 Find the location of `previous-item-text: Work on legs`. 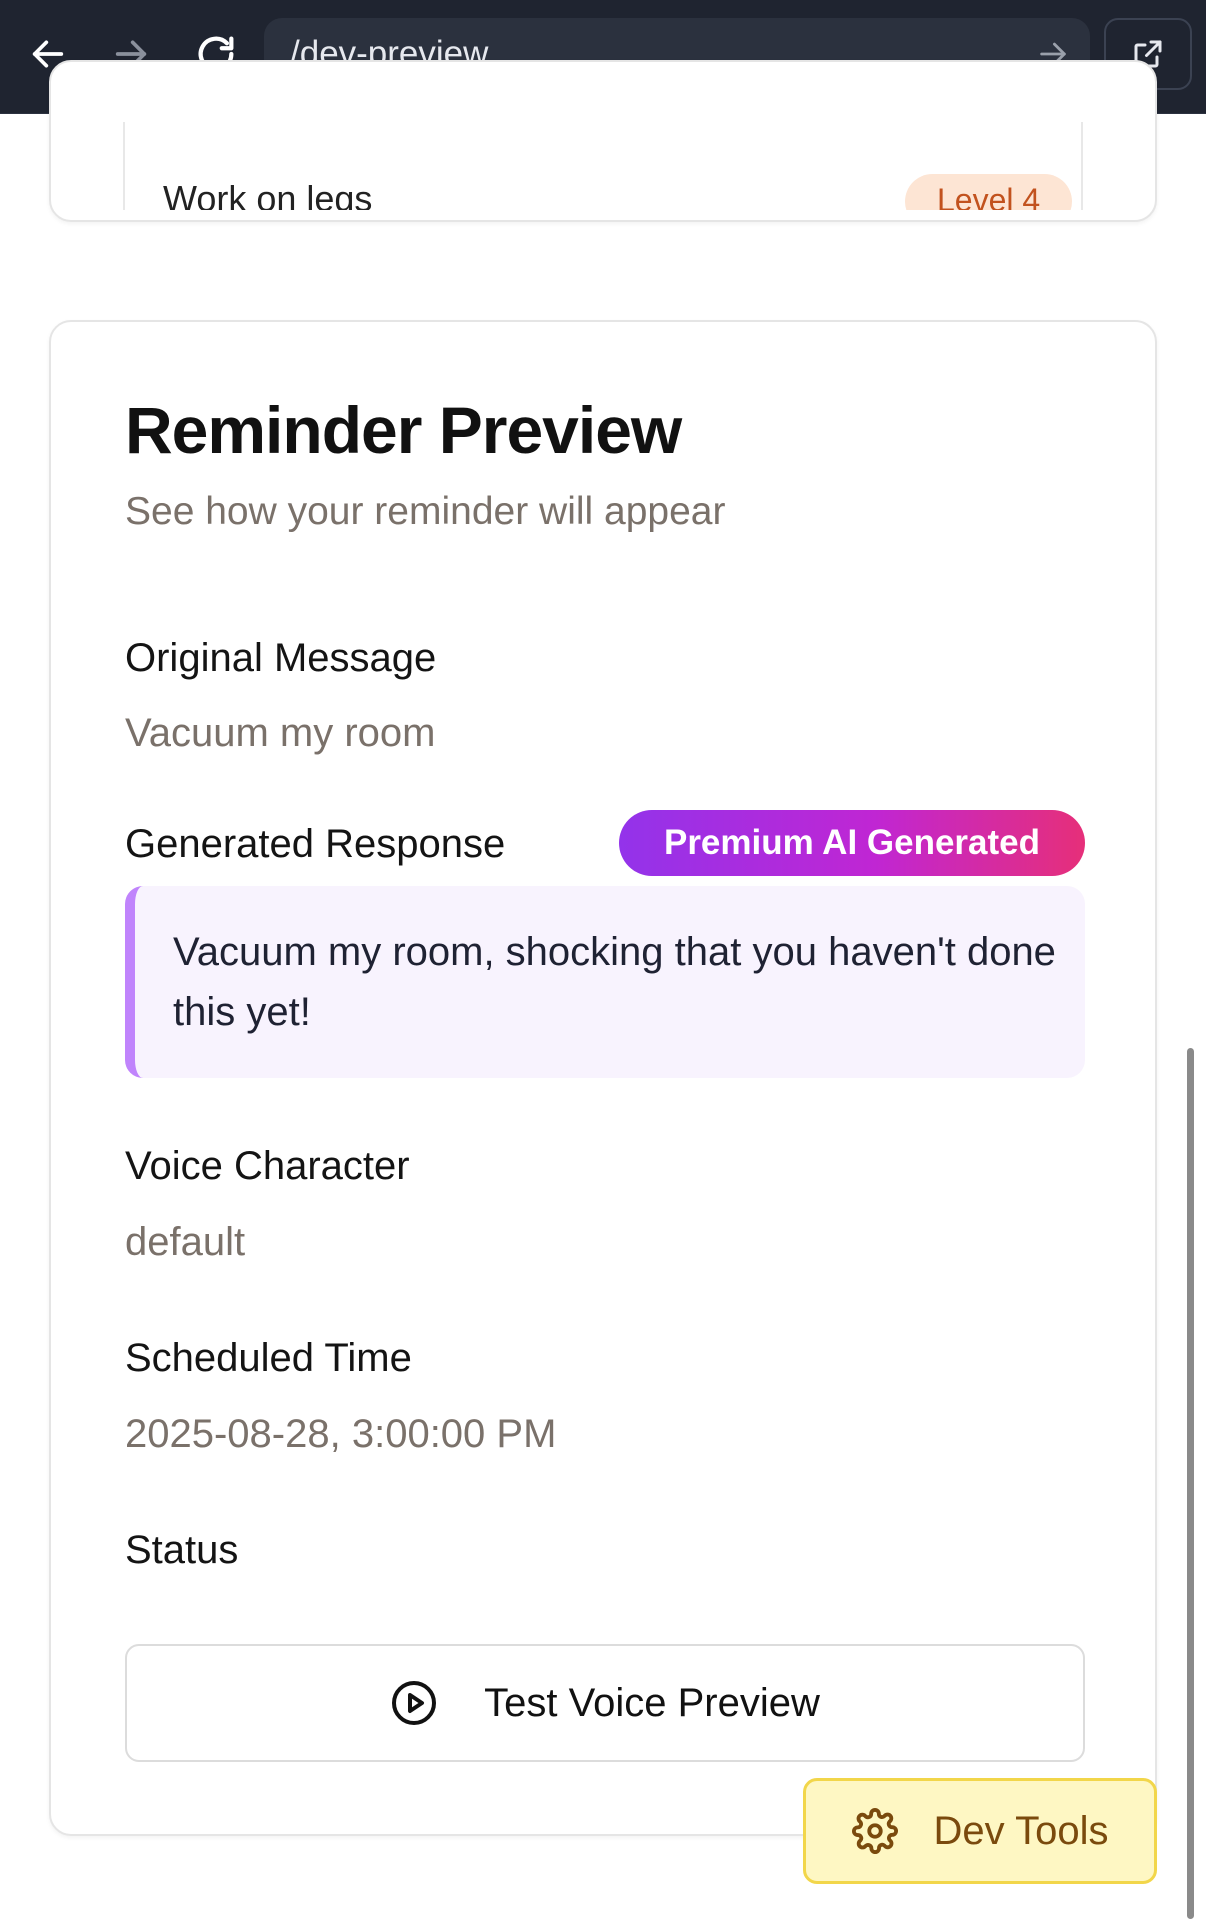

previous-item-text: Work on legs is located at coordinates (268, 194).